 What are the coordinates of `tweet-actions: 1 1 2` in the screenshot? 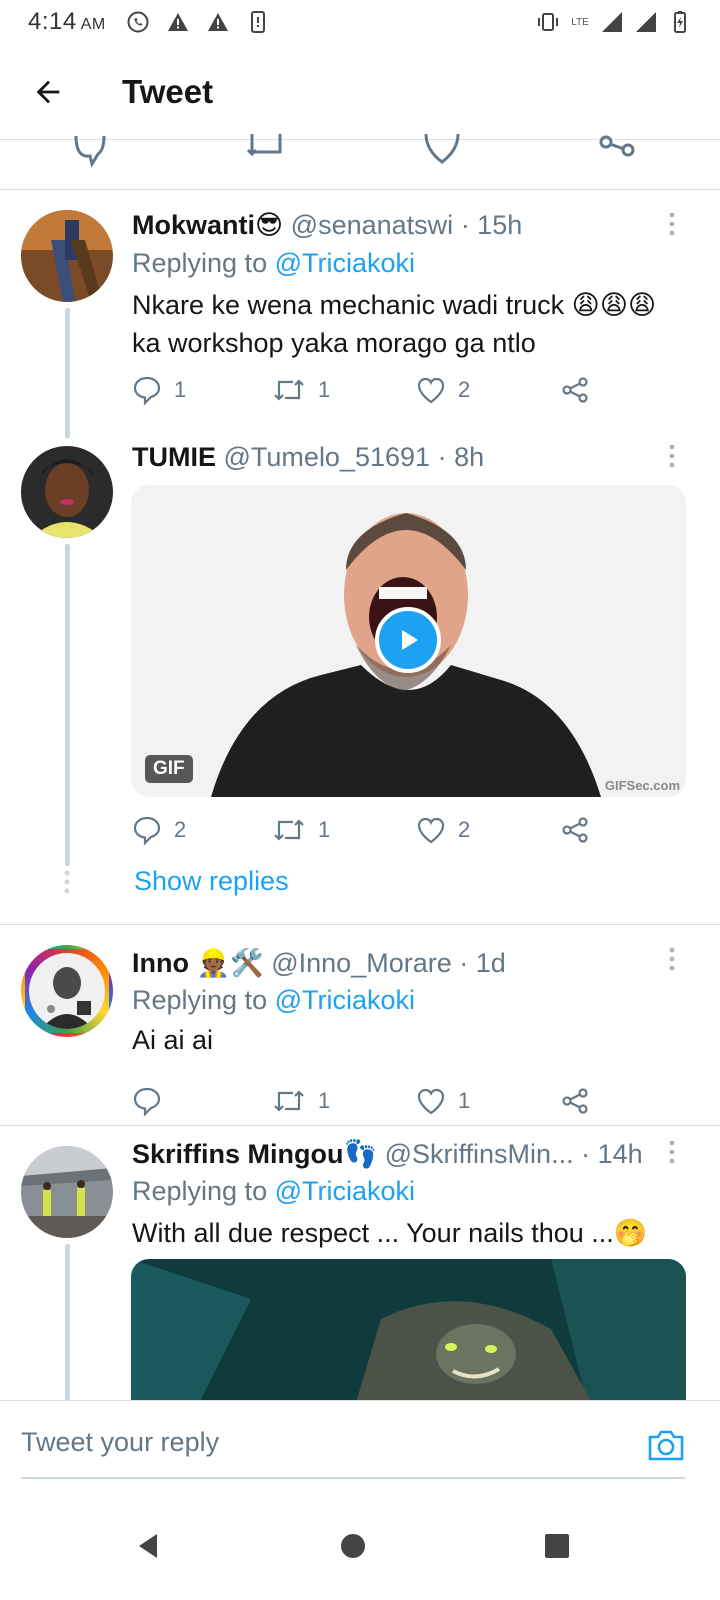 It's located at (372, 390).